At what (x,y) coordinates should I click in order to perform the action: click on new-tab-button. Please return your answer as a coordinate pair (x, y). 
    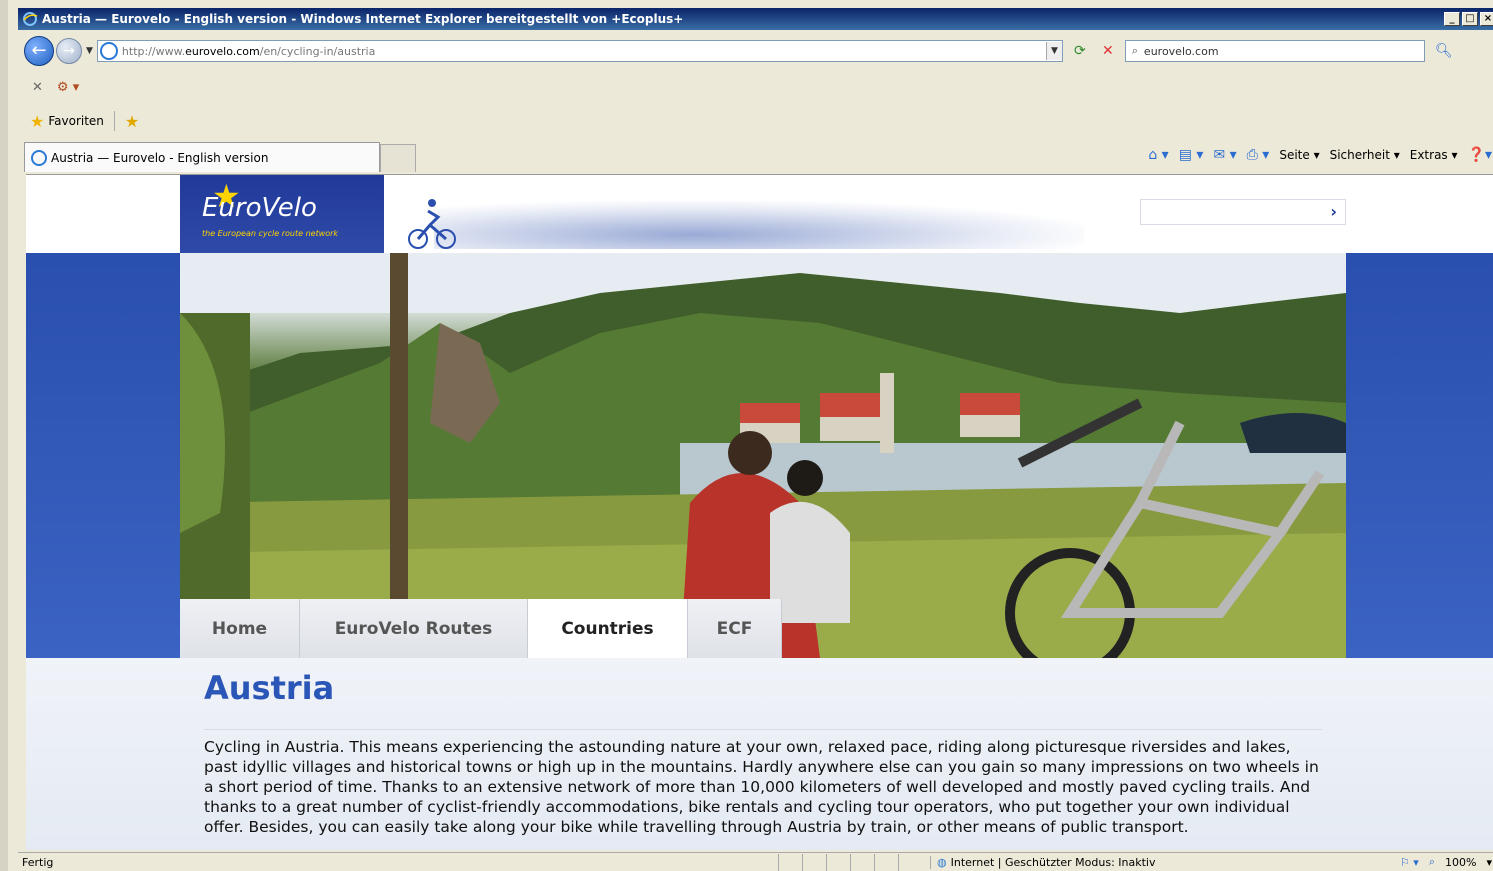
    Looking at the image, I should click on (398, 158).